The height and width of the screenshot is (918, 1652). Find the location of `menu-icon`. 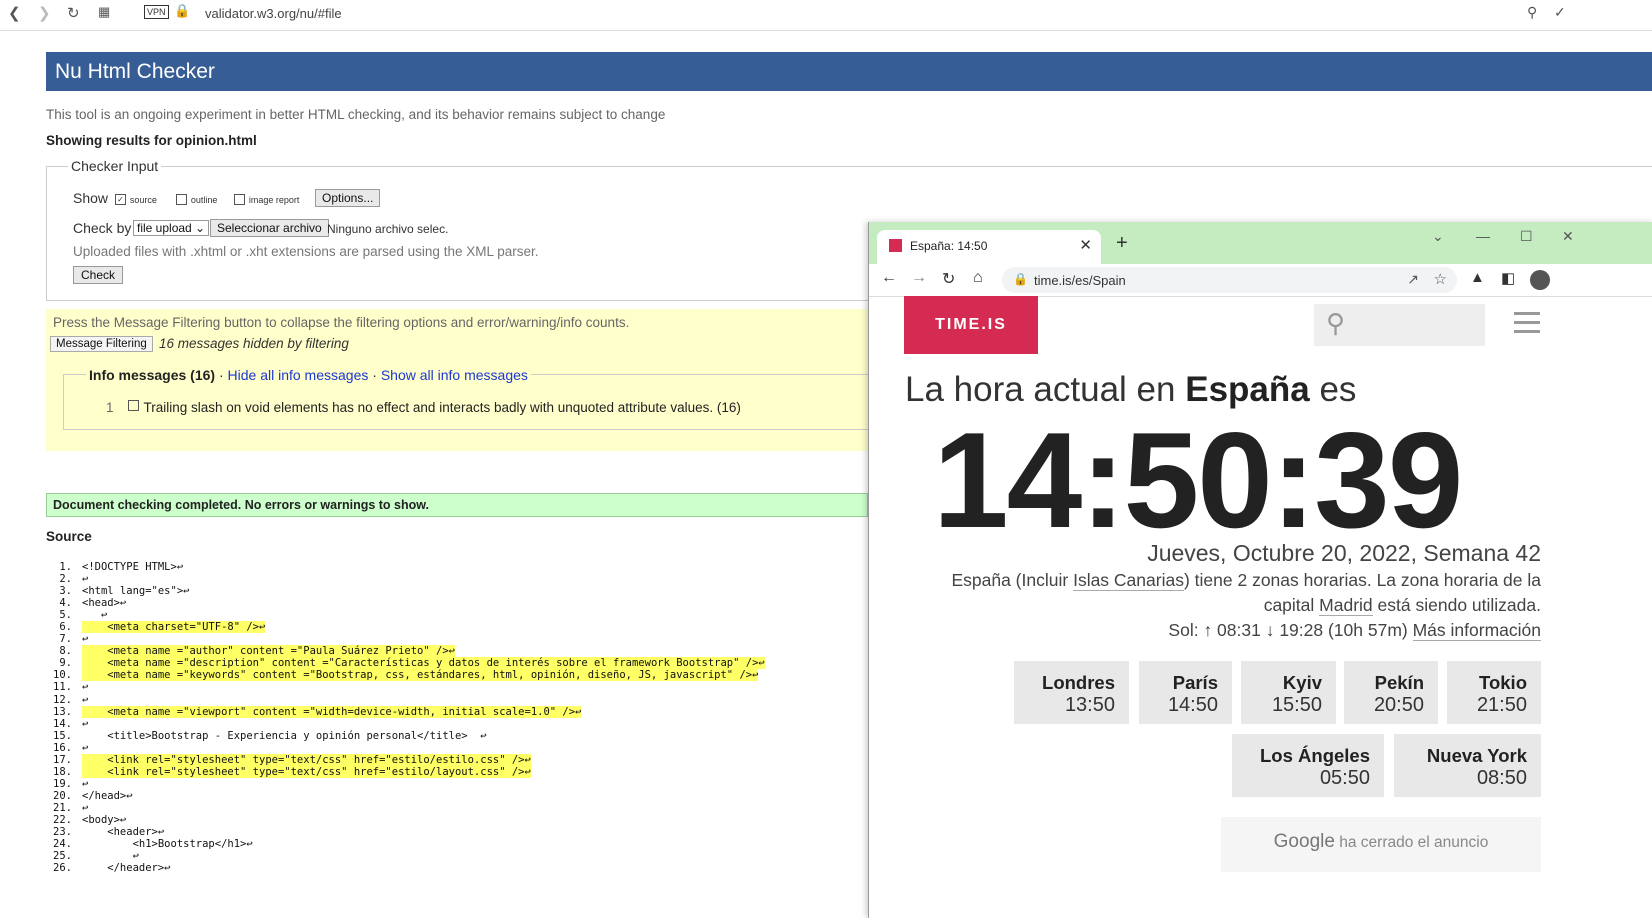

menu-icon is located at coordinates (1527, 325).